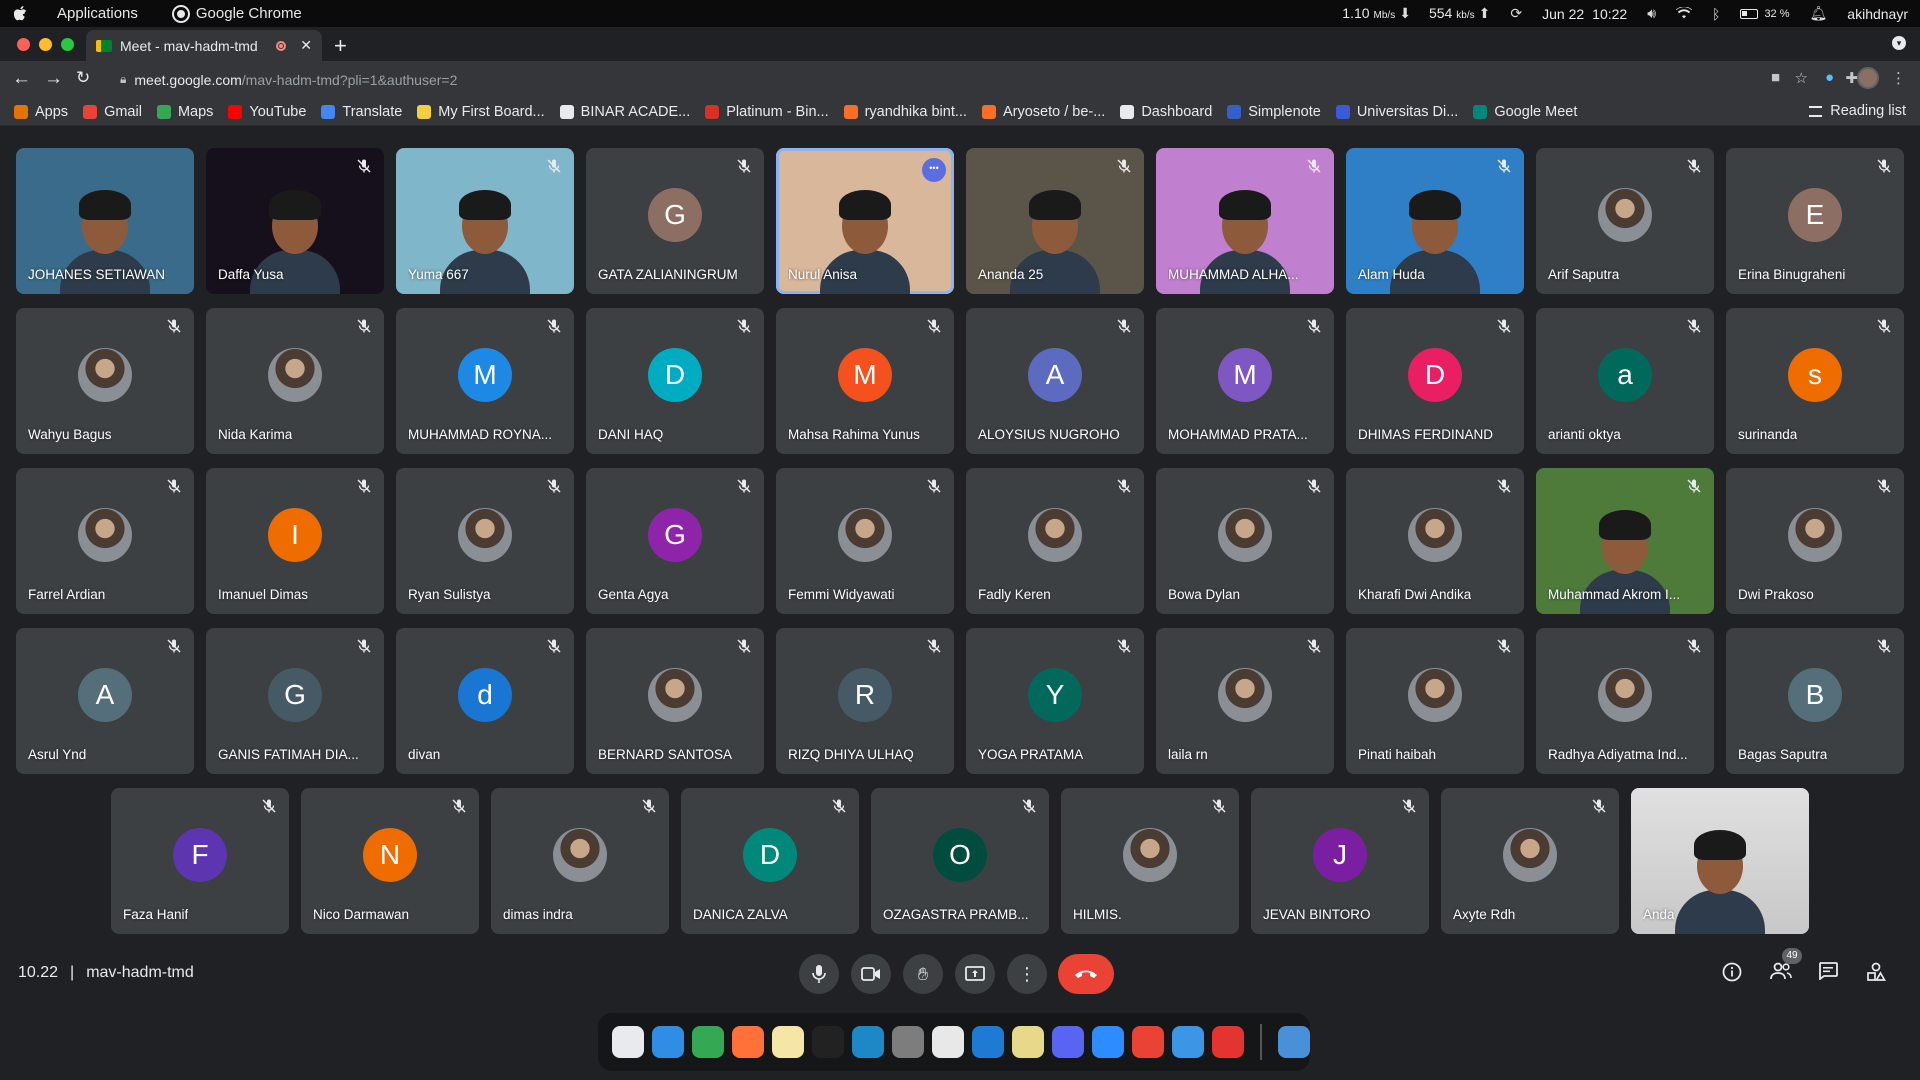 The image size is (1920, 1080). What do you see at coordinates (1819, 13) in the screenshot?
I see `notification-bell-icon: 🔔︎` at bounding box center [1819, 13].